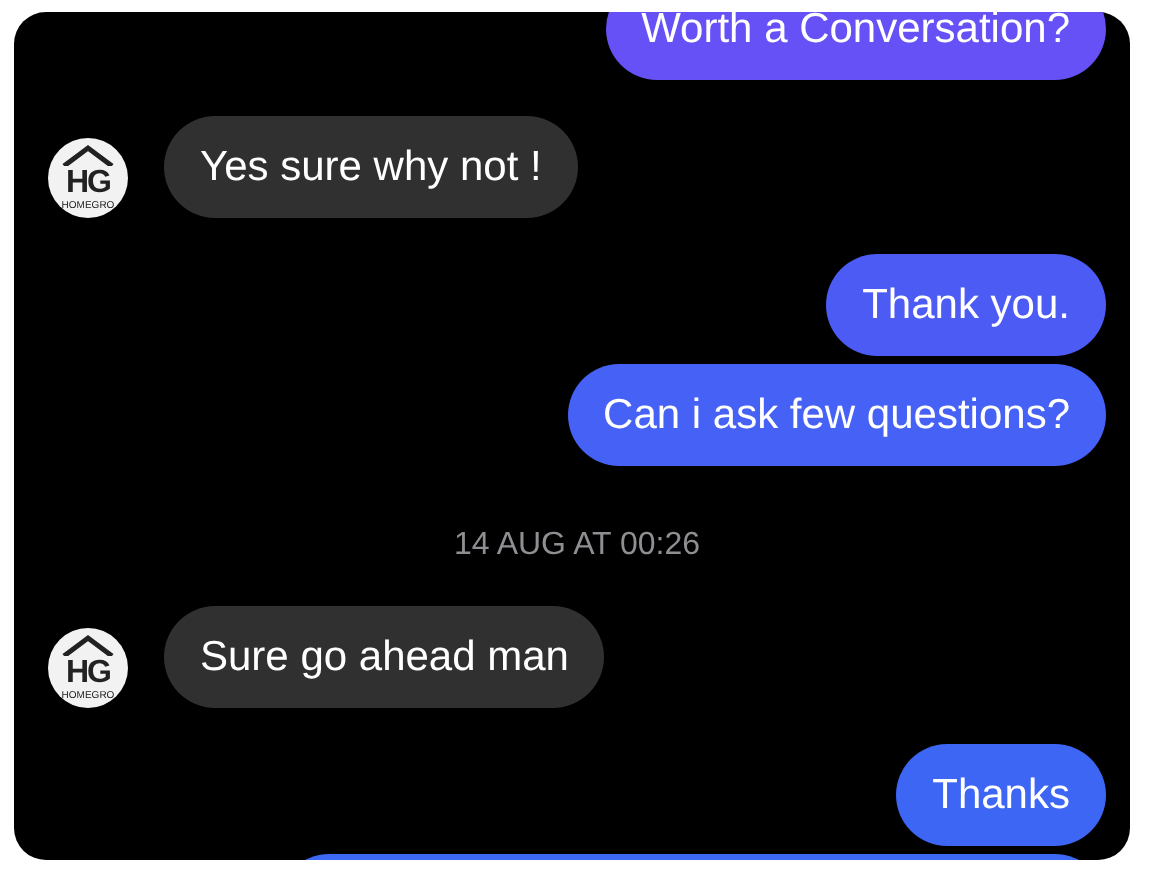  What do you see at coordinates (371, 167) in the screenshot?
I see `message-bubble: Yes sure why not !` at bounding box center [371, 167].